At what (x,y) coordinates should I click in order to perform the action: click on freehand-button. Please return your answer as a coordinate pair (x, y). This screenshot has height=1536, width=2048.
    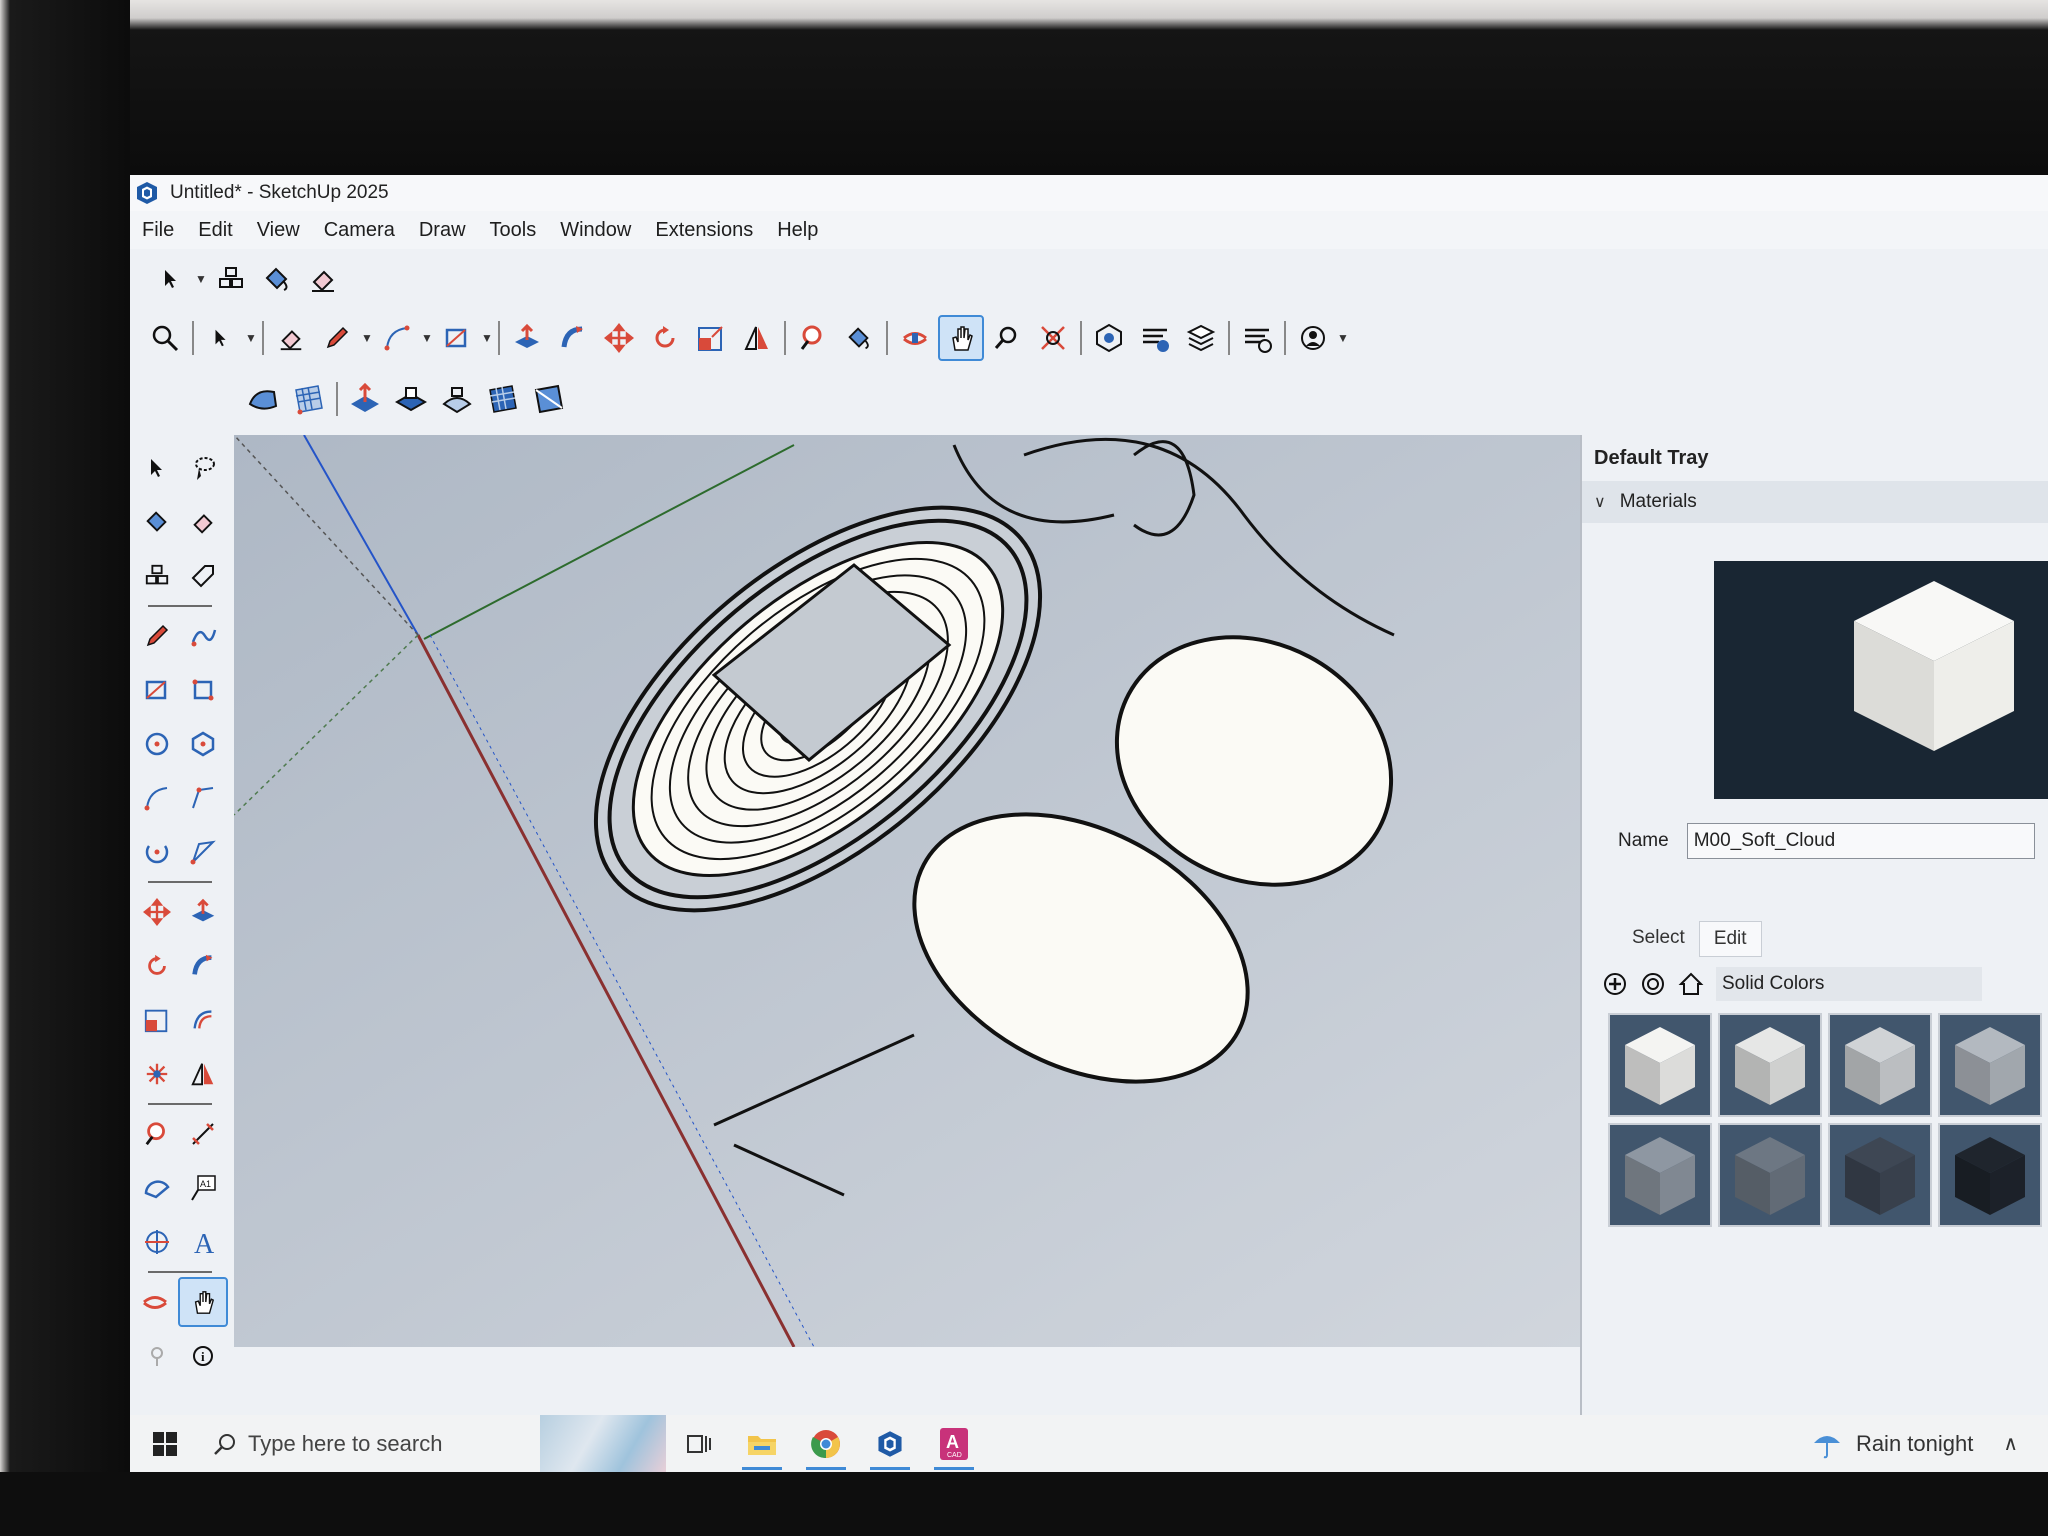
    Looking at the image, I should click on (203, 636).